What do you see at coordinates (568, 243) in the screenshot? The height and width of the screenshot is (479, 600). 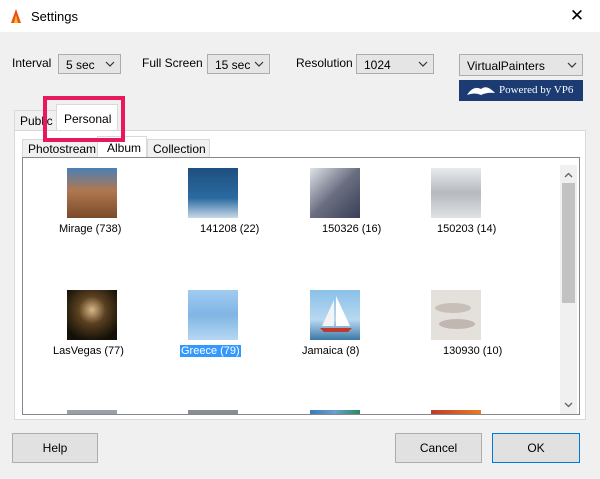 I see `scrollbar-thumb` at bounding box center [568, 243].